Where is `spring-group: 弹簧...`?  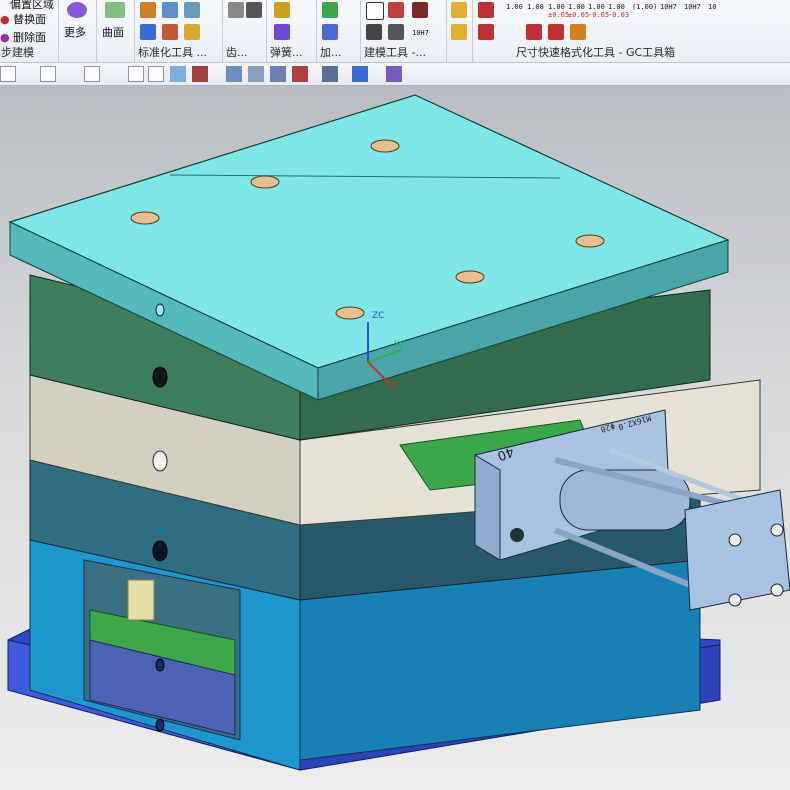
spring-group: 弹簧... is located at coordinates (291, 31).